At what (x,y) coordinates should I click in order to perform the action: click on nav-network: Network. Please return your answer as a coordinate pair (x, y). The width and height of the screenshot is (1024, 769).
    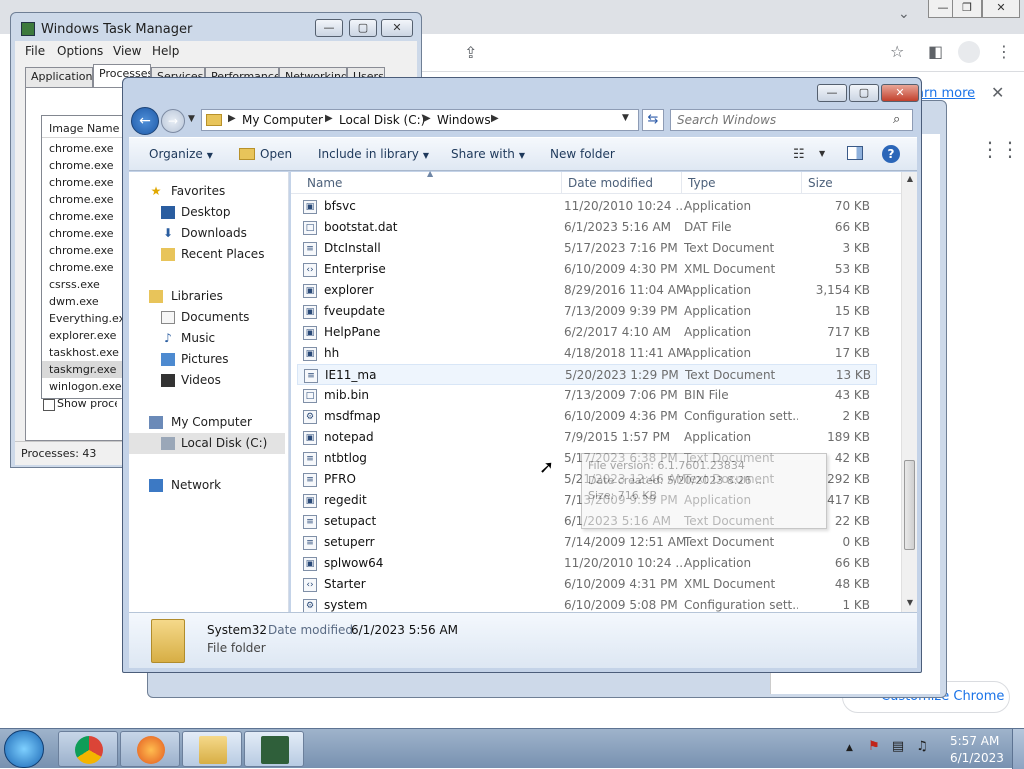
    Looking at the image, I should click on (207, 485).